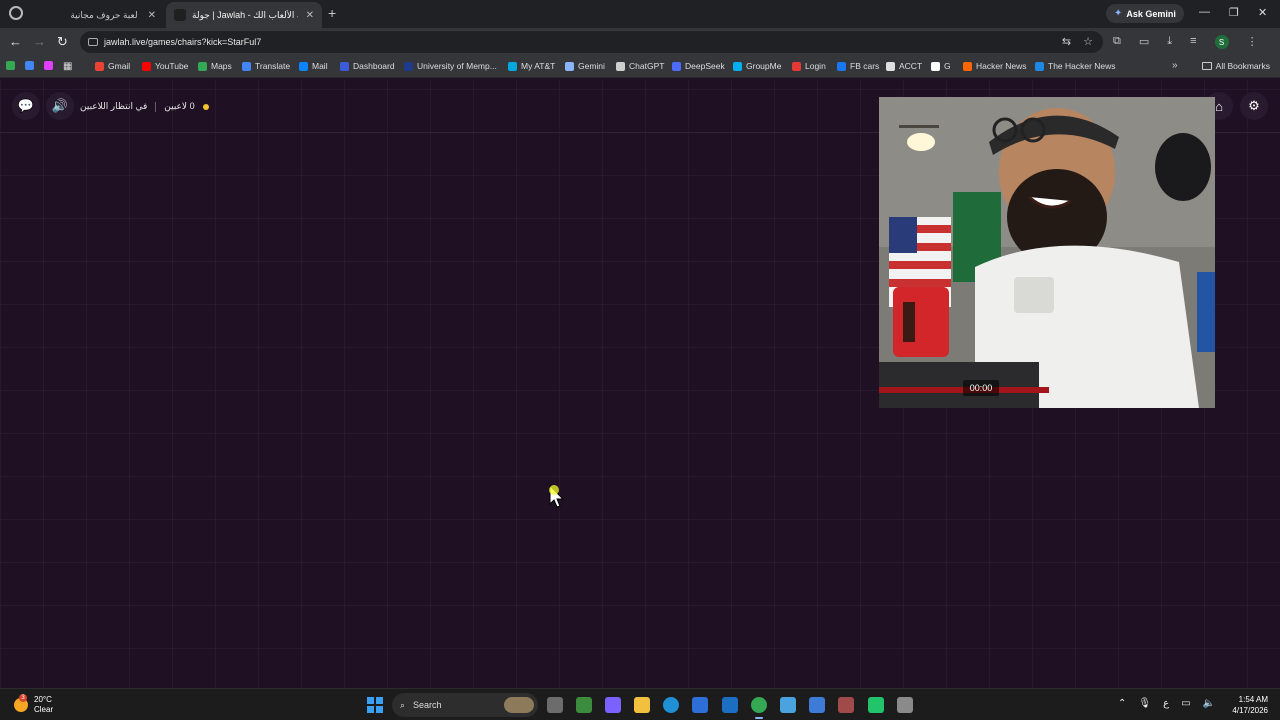 The width and height of the screenshot is (1280, 720). I want to click on profile-avatar: S, so click(1221, 42).